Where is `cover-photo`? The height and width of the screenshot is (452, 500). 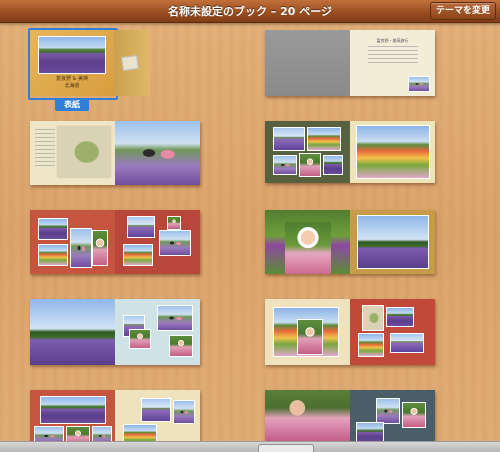 cover-photo is located at coordinates (72, 55).